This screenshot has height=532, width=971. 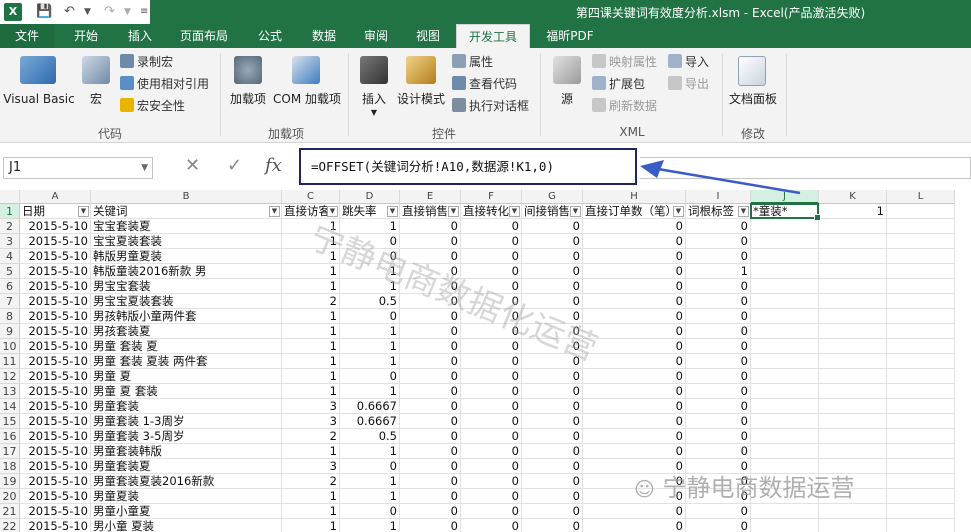 What do you see at coordinates (186, 436) in the screenshot?
I see `table-cell: 男童套装 3-5周岁` at bounding box center [186, 436].